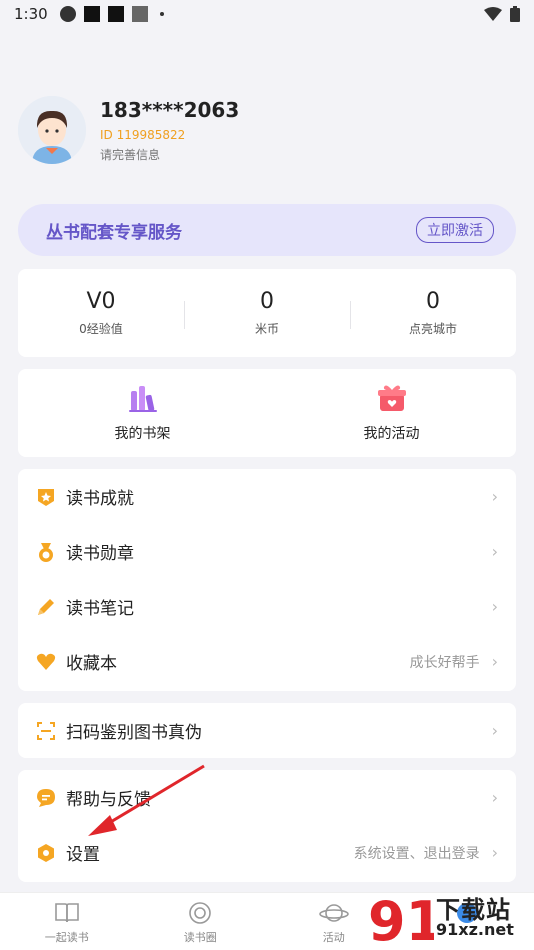 This screenshot has width=534, height=950. Describe the element at coordinates (266, 329) in the screenshot. I see `stat-label: 米币` at that location.